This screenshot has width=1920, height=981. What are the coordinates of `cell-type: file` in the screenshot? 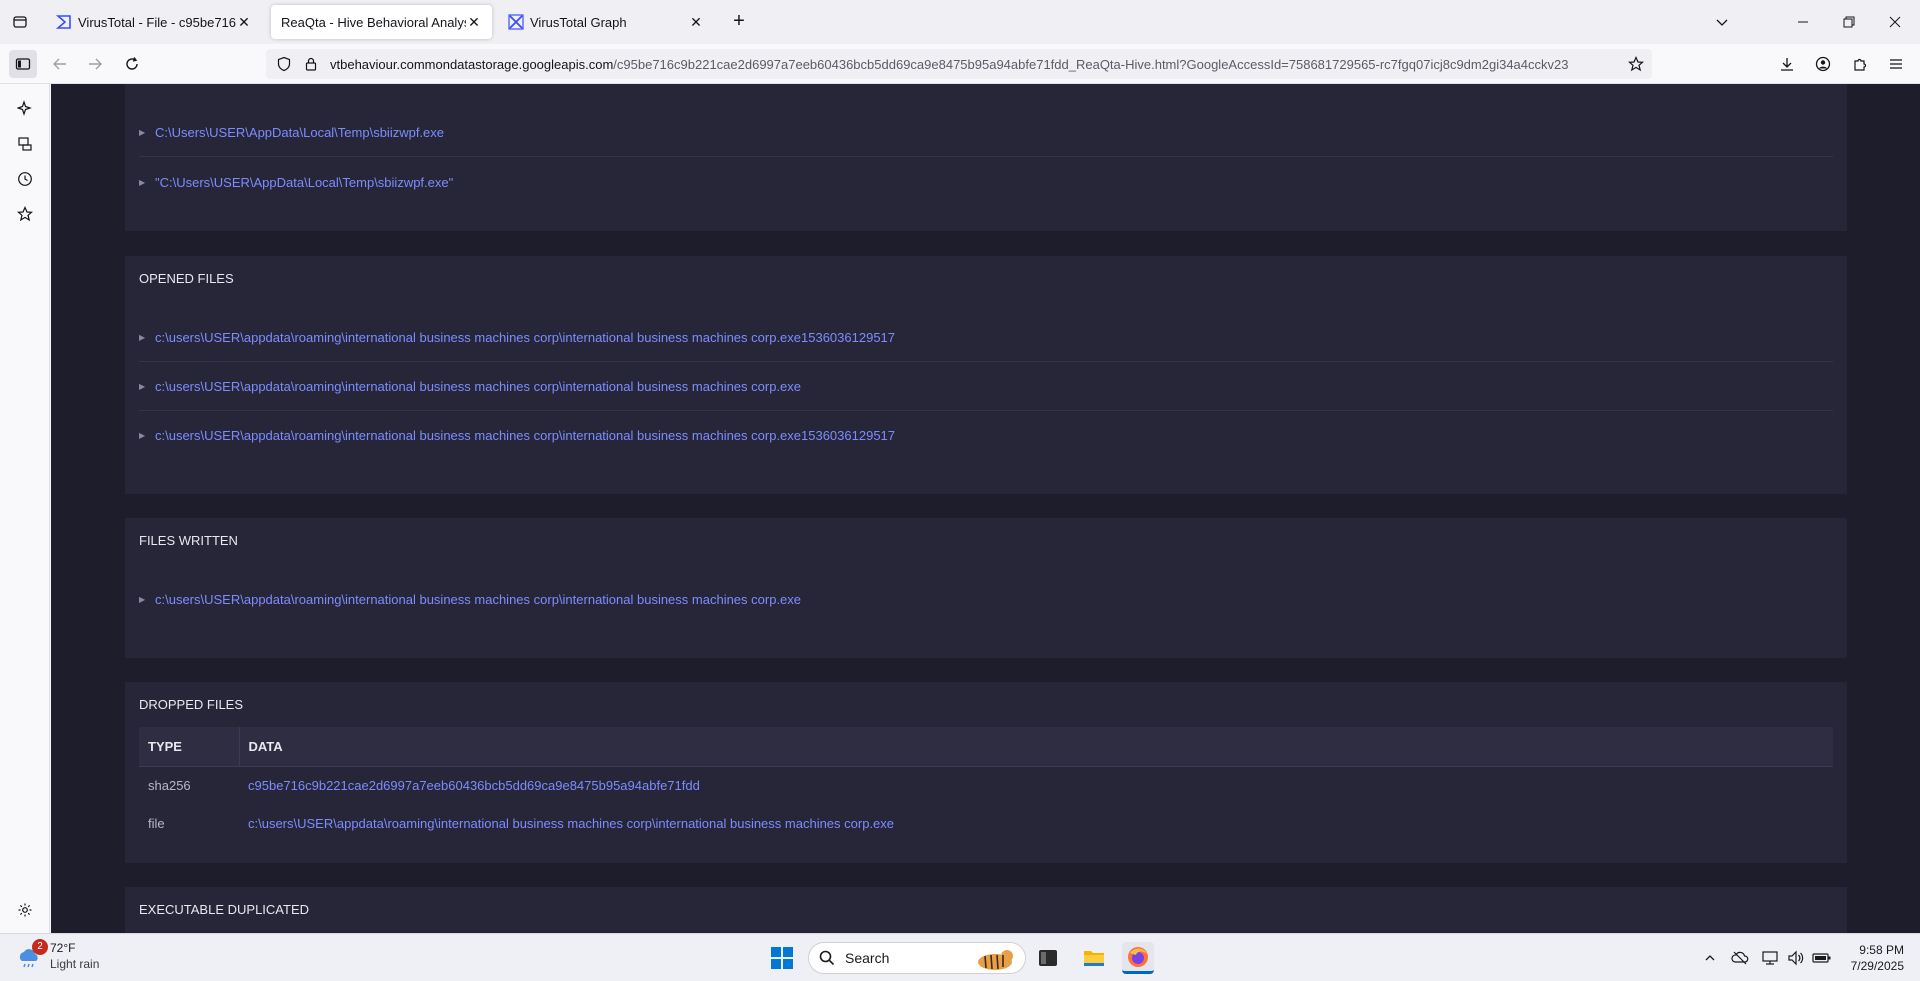 It's located at (156, 823).